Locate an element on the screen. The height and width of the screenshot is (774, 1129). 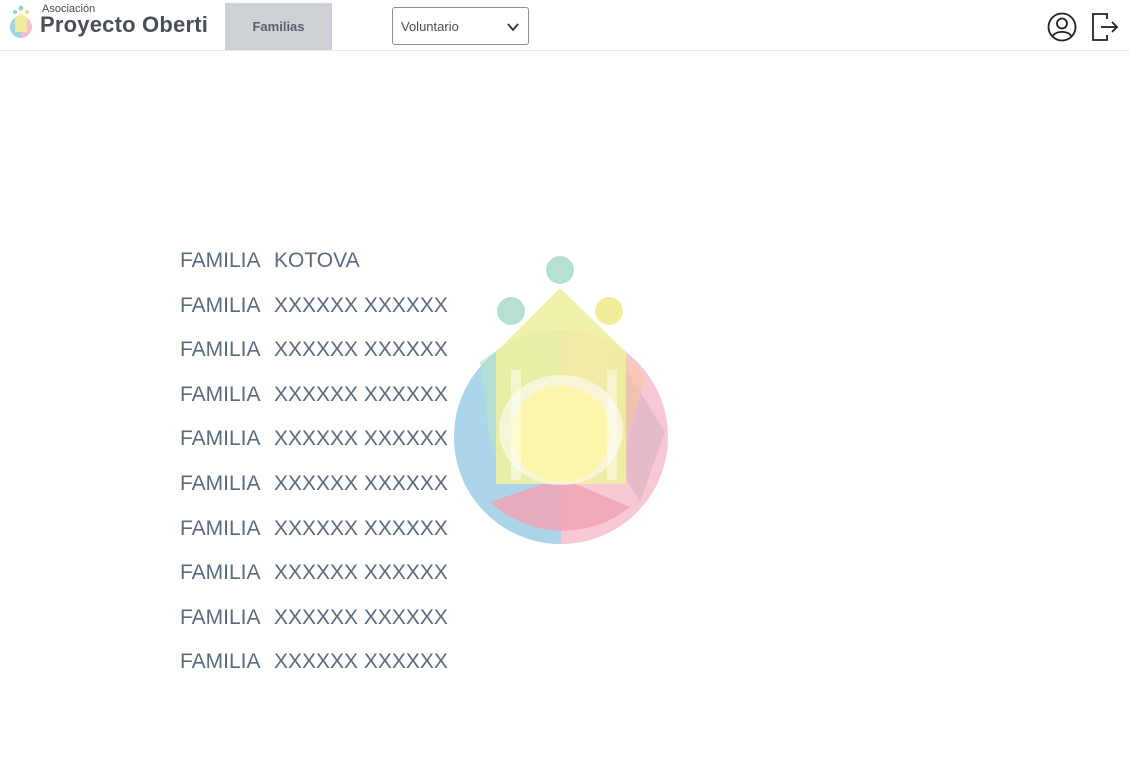
brand-logo: Asociación Proyecto Oberti is located at coordinates (107, 24).